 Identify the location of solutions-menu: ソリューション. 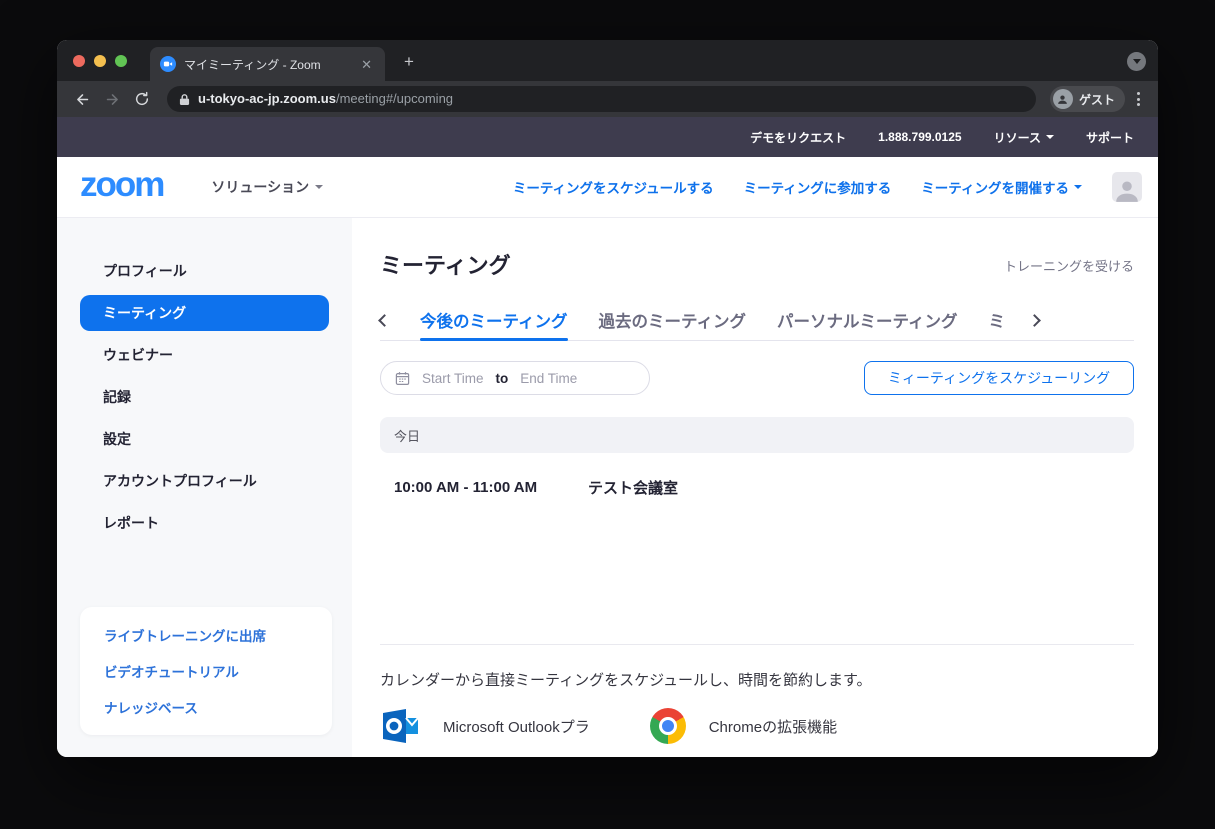
(267, 187).